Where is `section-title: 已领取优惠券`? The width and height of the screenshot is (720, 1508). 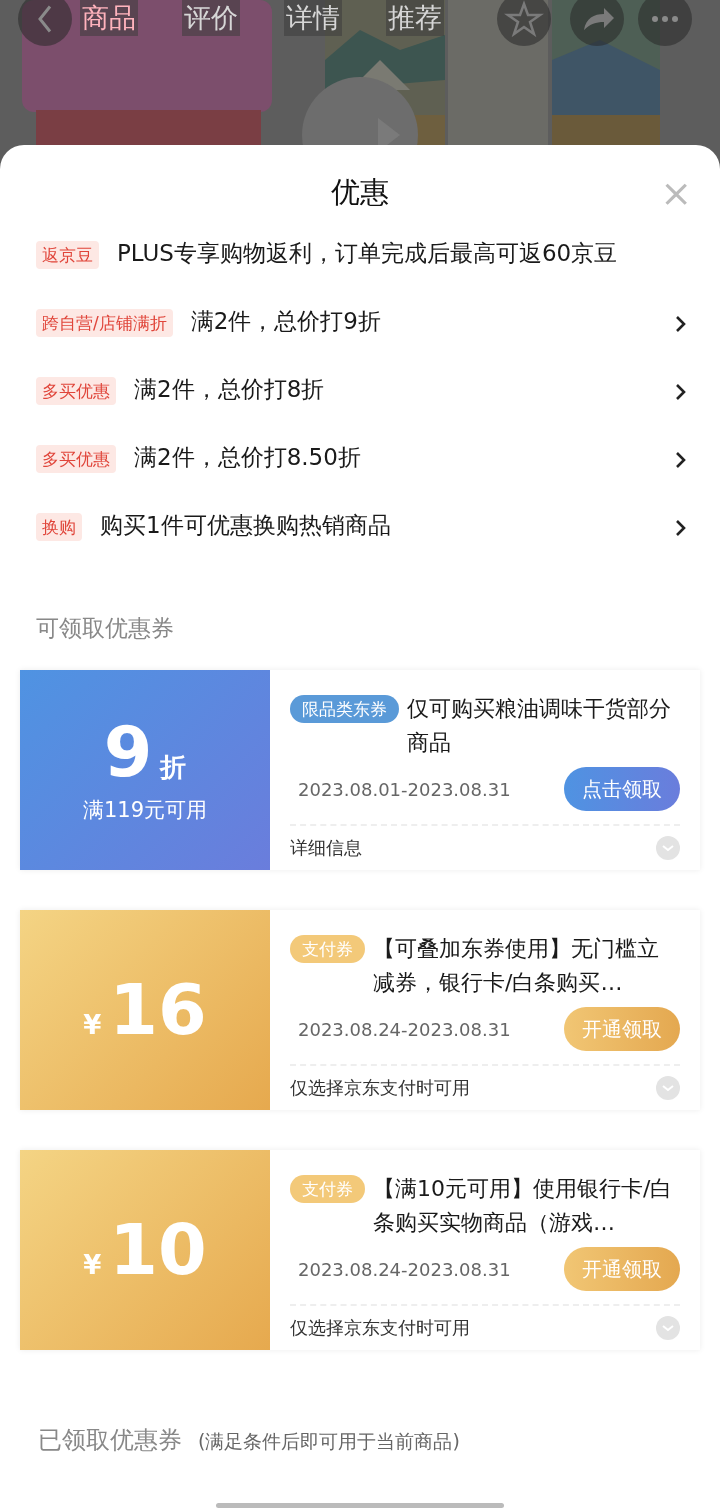
section-title: 已领取优惠券 is located at coordinates (110, 1440).